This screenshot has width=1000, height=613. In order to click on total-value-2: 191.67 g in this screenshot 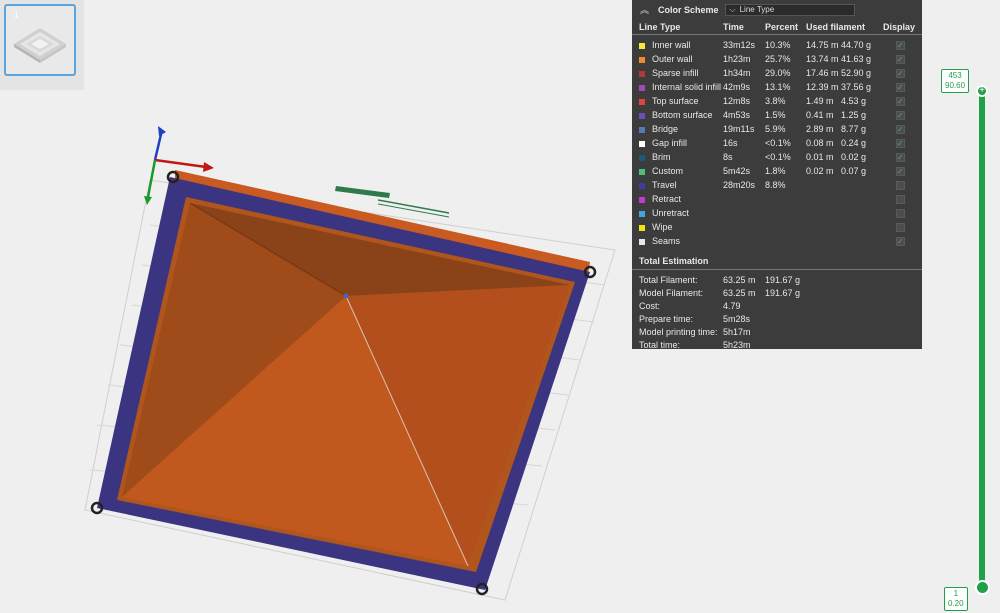, I will do `click(783, 279)`.